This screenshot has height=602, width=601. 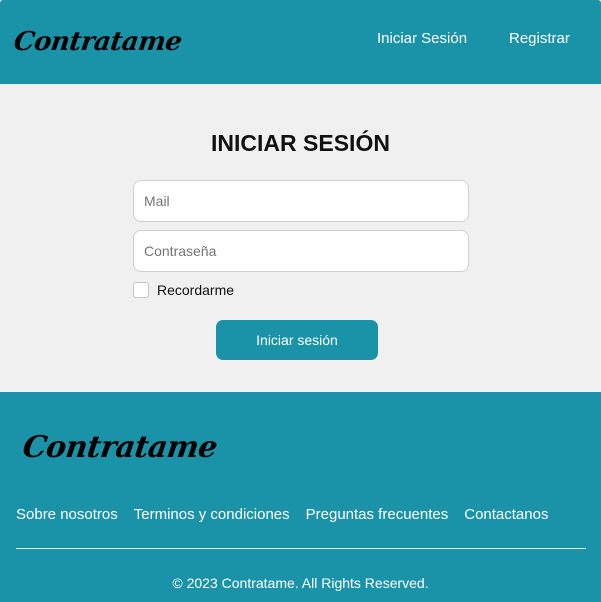 What do you see at coordinates (300, 143) in the screenshot?
I see `page-title: INICIAR SESIÓN` at bounding box center [300, 143].